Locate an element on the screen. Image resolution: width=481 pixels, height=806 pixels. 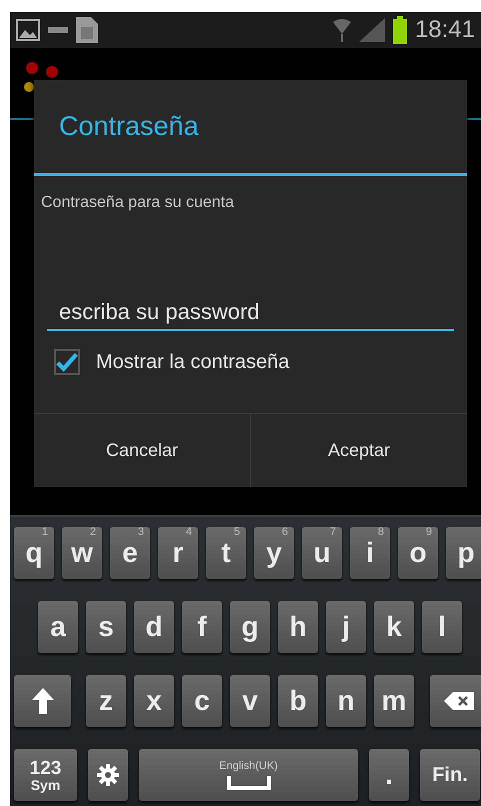
key-hint: 1 is located at coordinates (45, 532).